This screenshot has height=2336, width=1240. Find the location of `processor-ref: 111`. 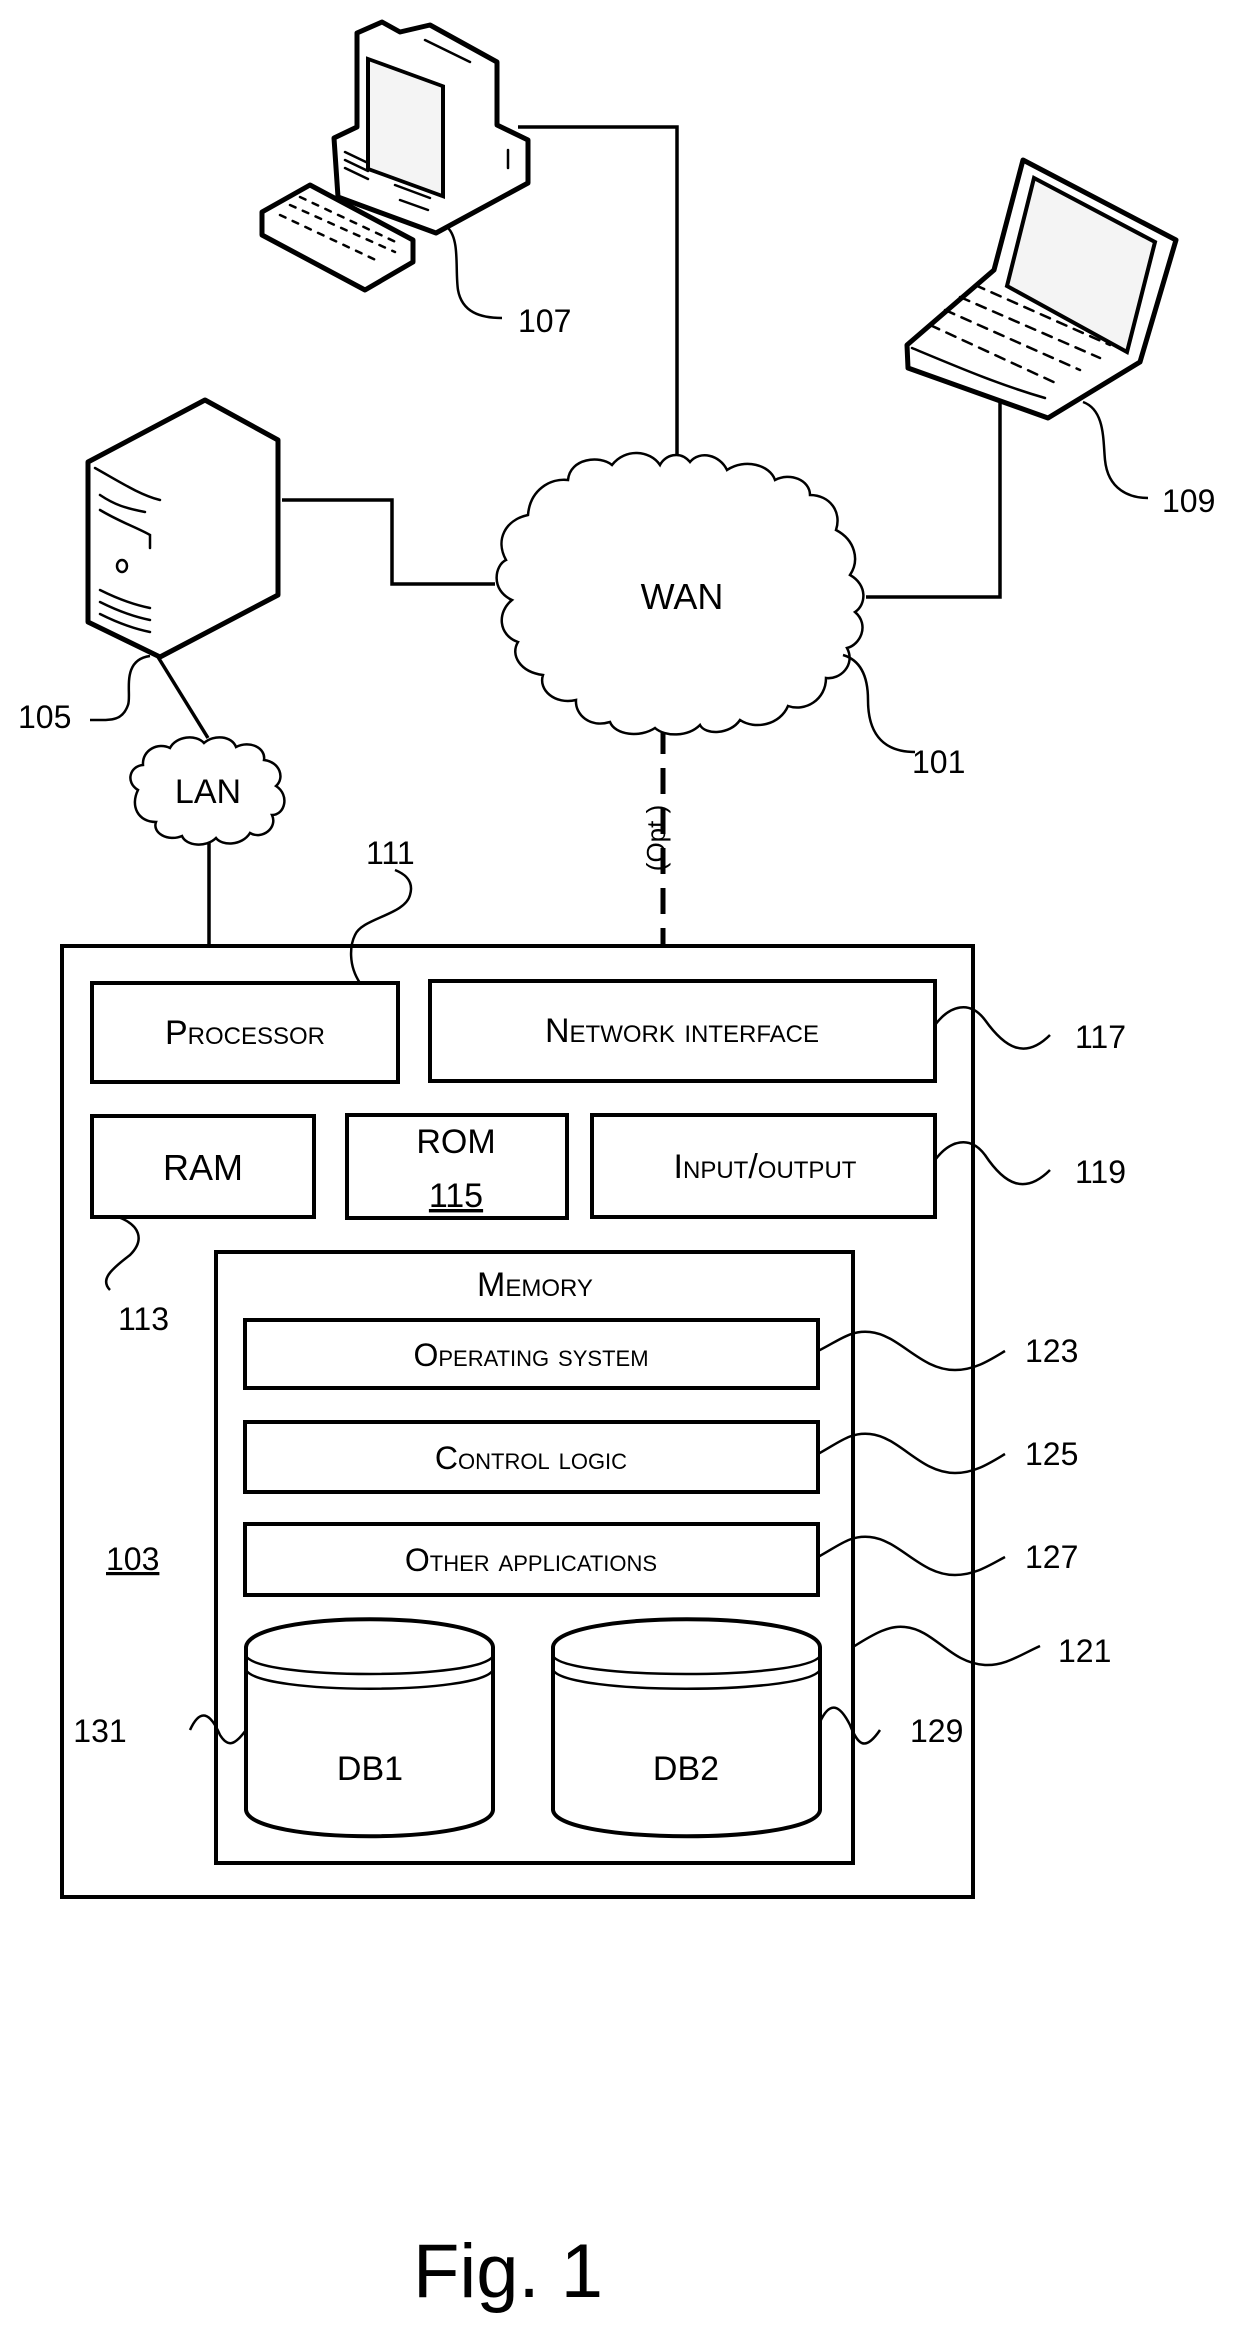

processor-ref: 111 is located at coordinates (390, 853).